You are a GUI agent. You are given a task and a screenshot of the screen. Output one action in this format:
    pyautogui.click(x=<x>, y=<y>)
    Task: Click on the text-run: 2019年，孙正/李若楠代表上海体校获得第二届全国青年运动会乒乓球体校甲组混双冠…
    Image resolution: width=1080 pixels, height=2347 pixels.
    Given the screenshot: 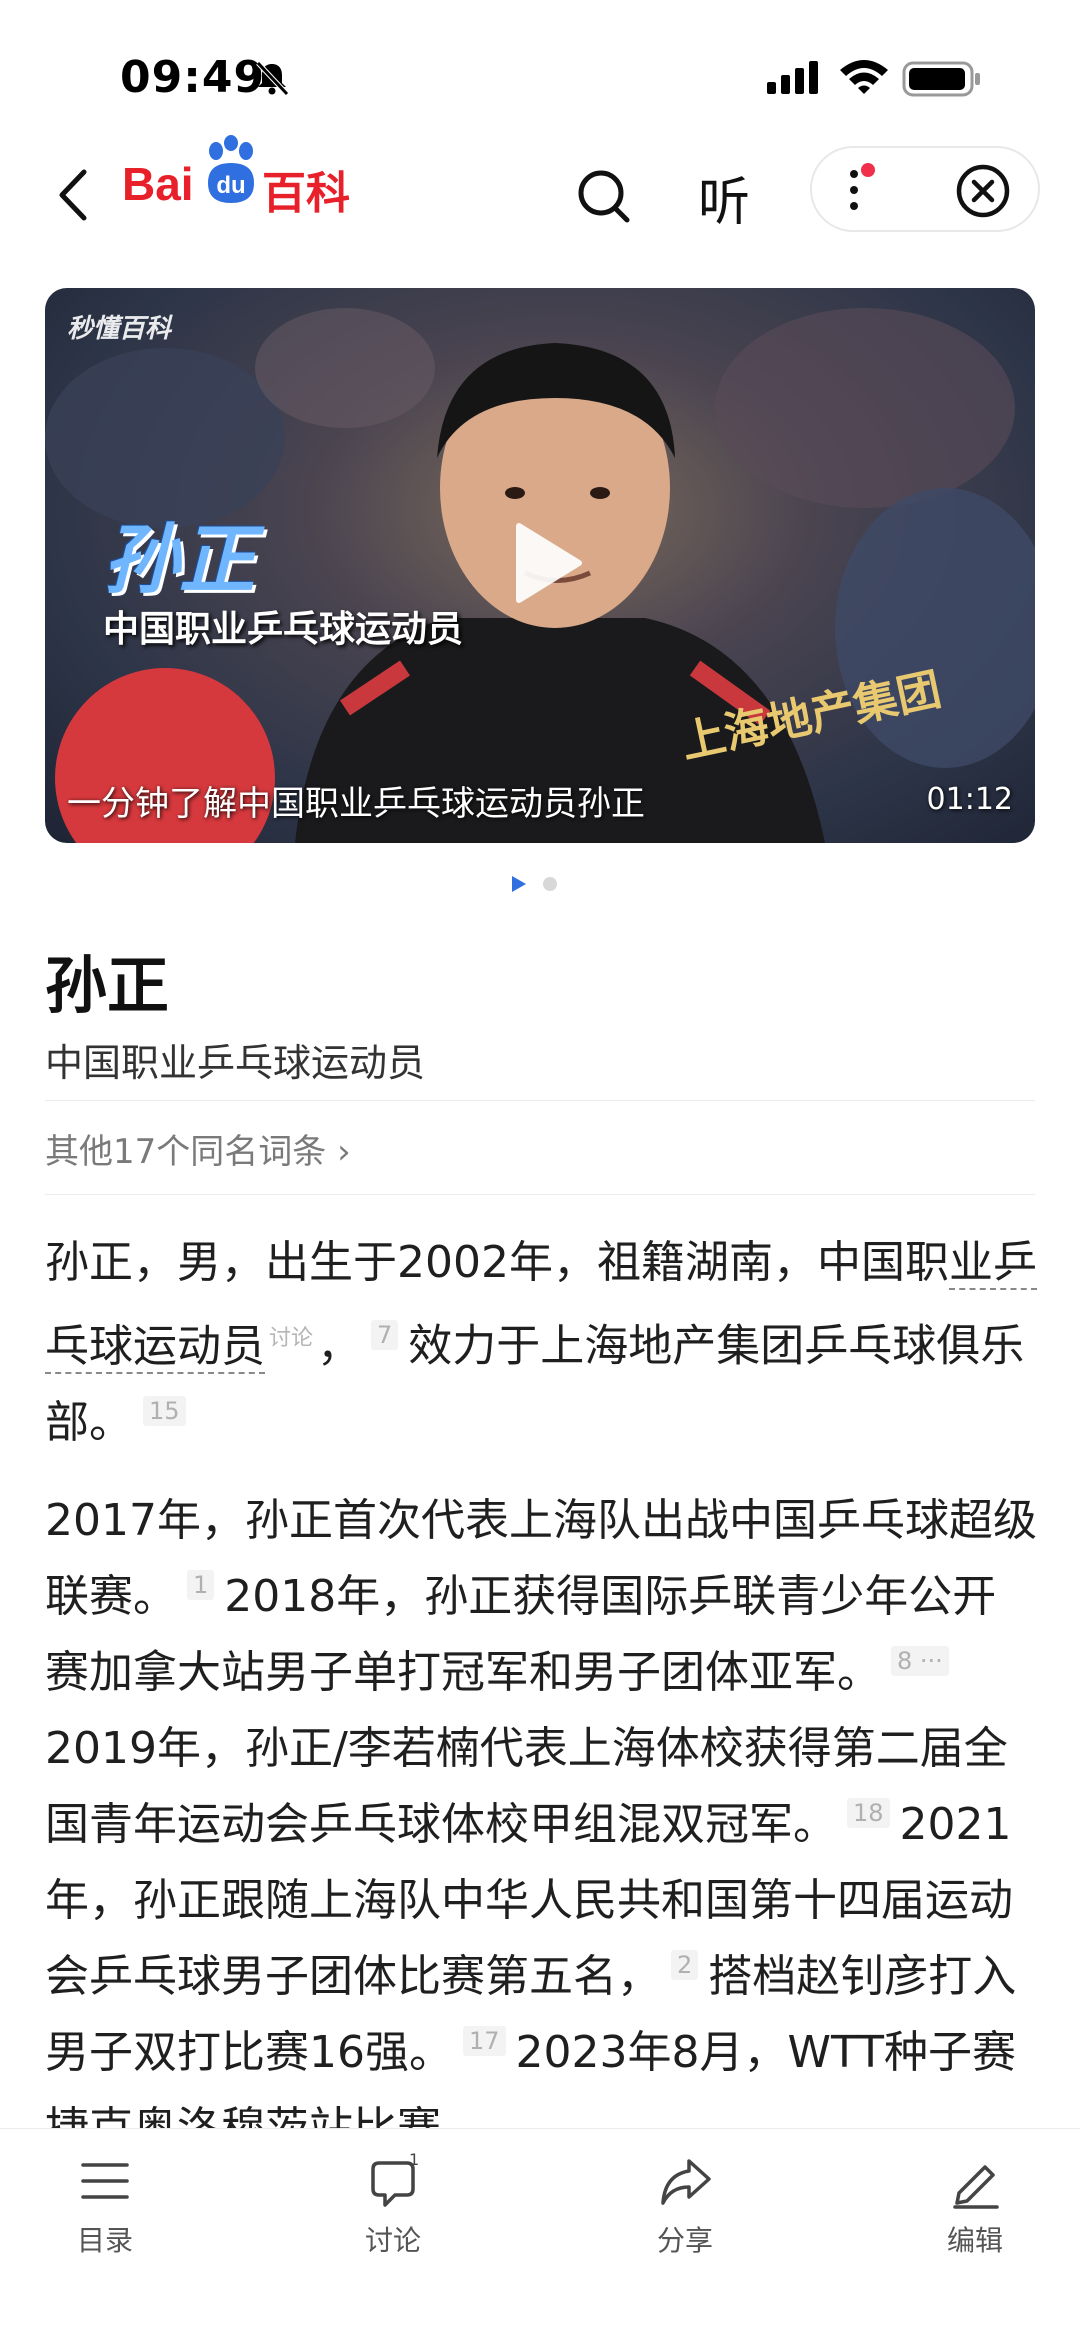 What is the action you would take?
    pyautogui.click(x=526, y=1786)
    